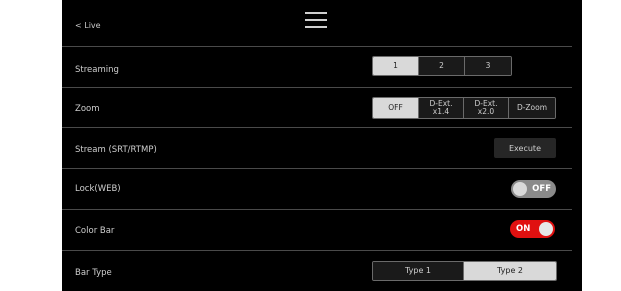  I want to click on bar-type-label: Bar Type, so click(93, 273).